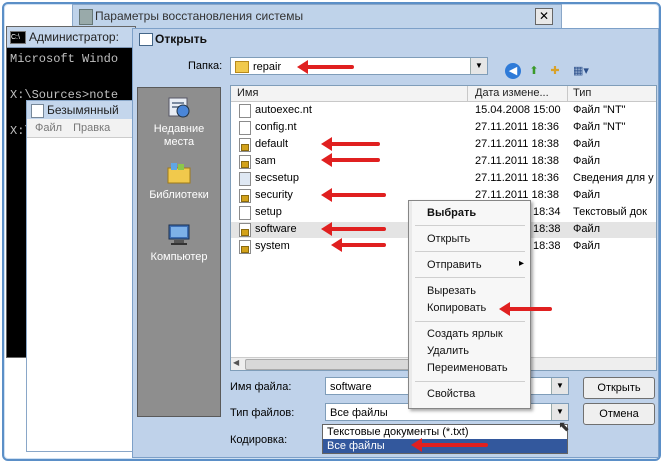 The height and width of the screenshot is (461, 661). Describe the element at coordinates (544, 16) in the screenshot. I see `close-icon: ✕` at that location.